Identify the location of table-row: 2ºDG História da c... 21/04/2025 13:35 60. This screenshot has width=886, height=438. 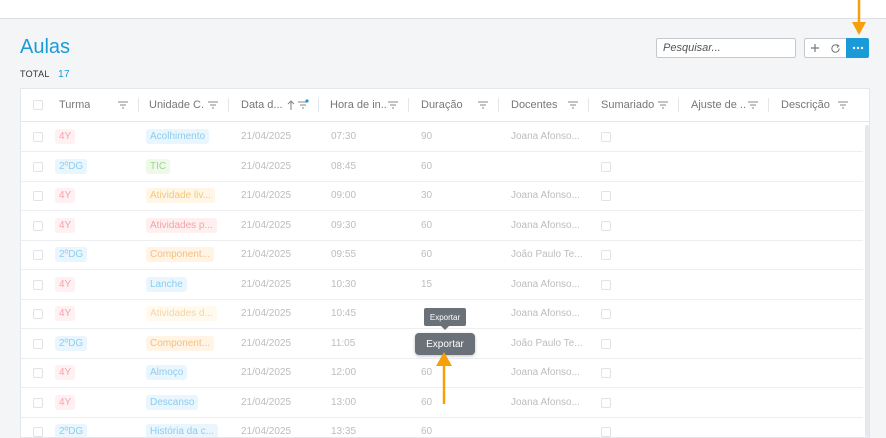
(442, 427).